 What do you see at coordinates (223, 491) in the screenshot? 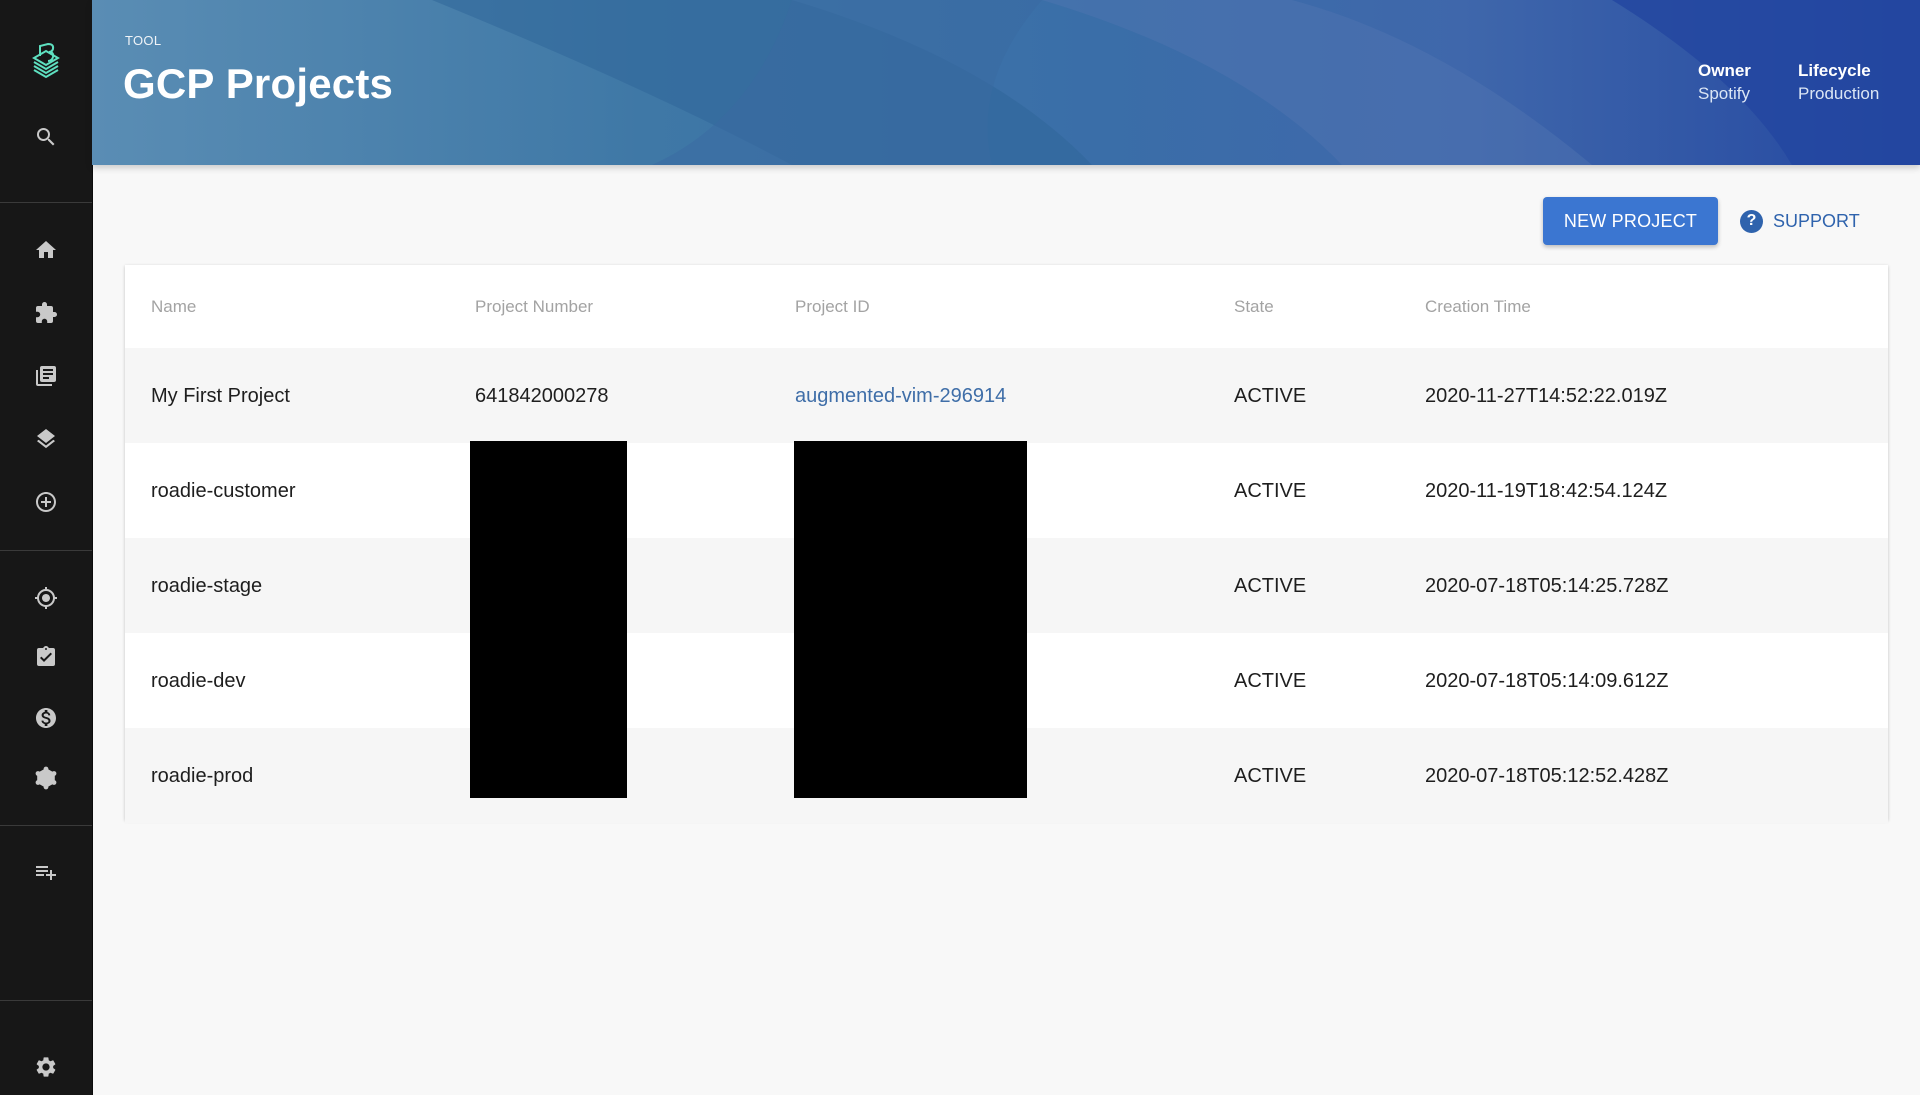
I see `cell-name: roadie-customer` at bounding box center [223, 491].